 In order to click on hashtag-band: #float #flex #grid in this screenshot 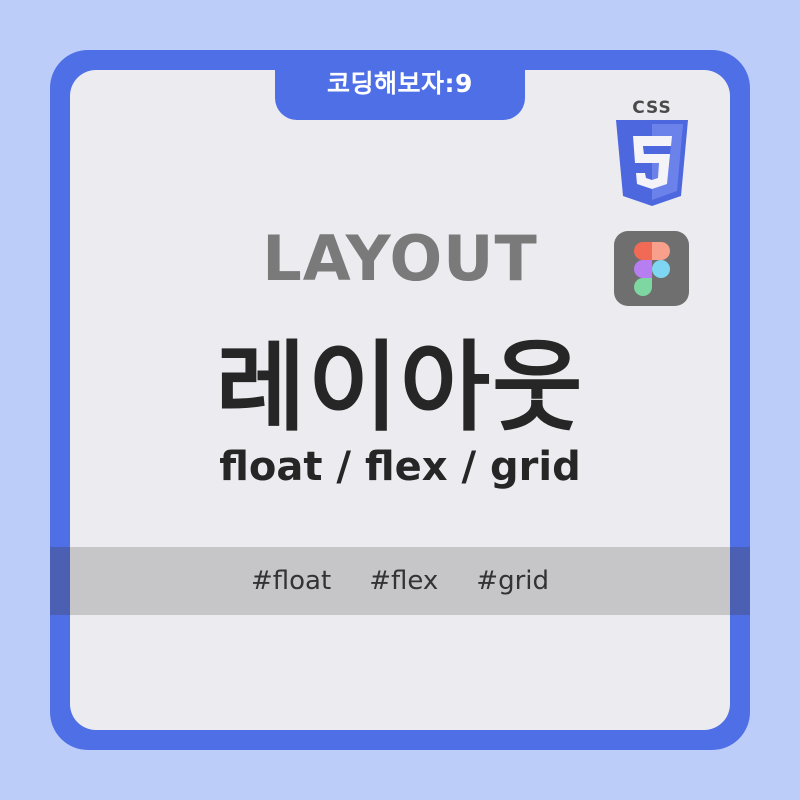, I will do `click(400, 581)`.